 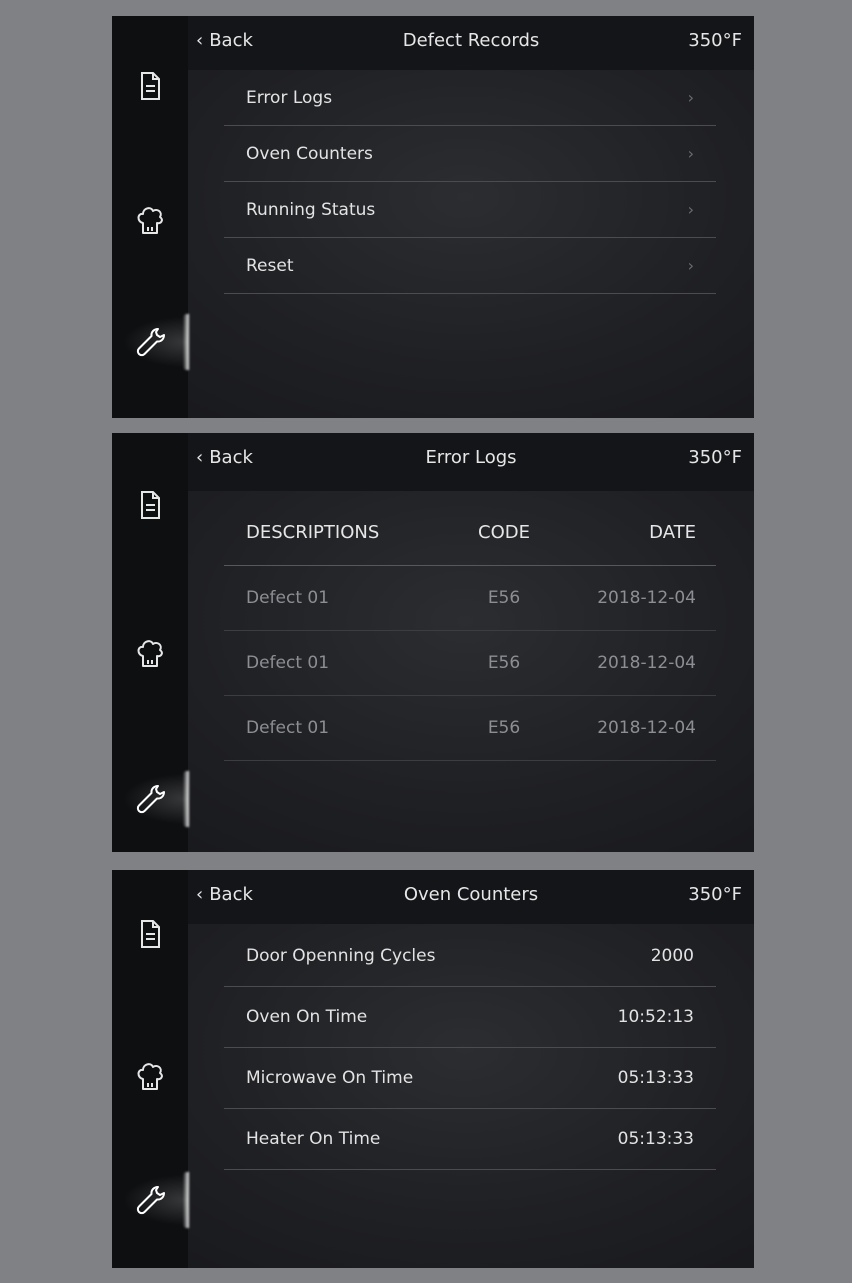 I want to click on top-bar: ‹ Back Oven Counters 350°F, so click(x=471, y=897).